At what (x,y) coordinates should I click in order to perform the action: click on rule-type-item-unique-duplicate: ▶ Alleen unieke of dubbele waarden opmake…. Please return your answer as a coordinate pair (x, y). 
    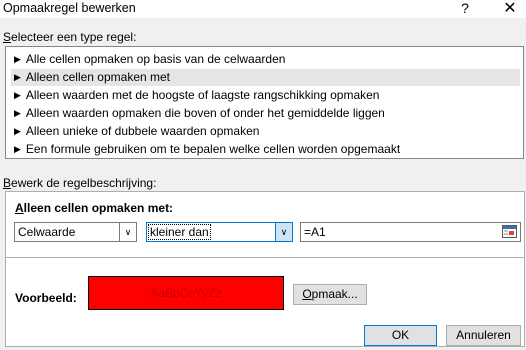
    Looking at the image, I should click on (265, 131).